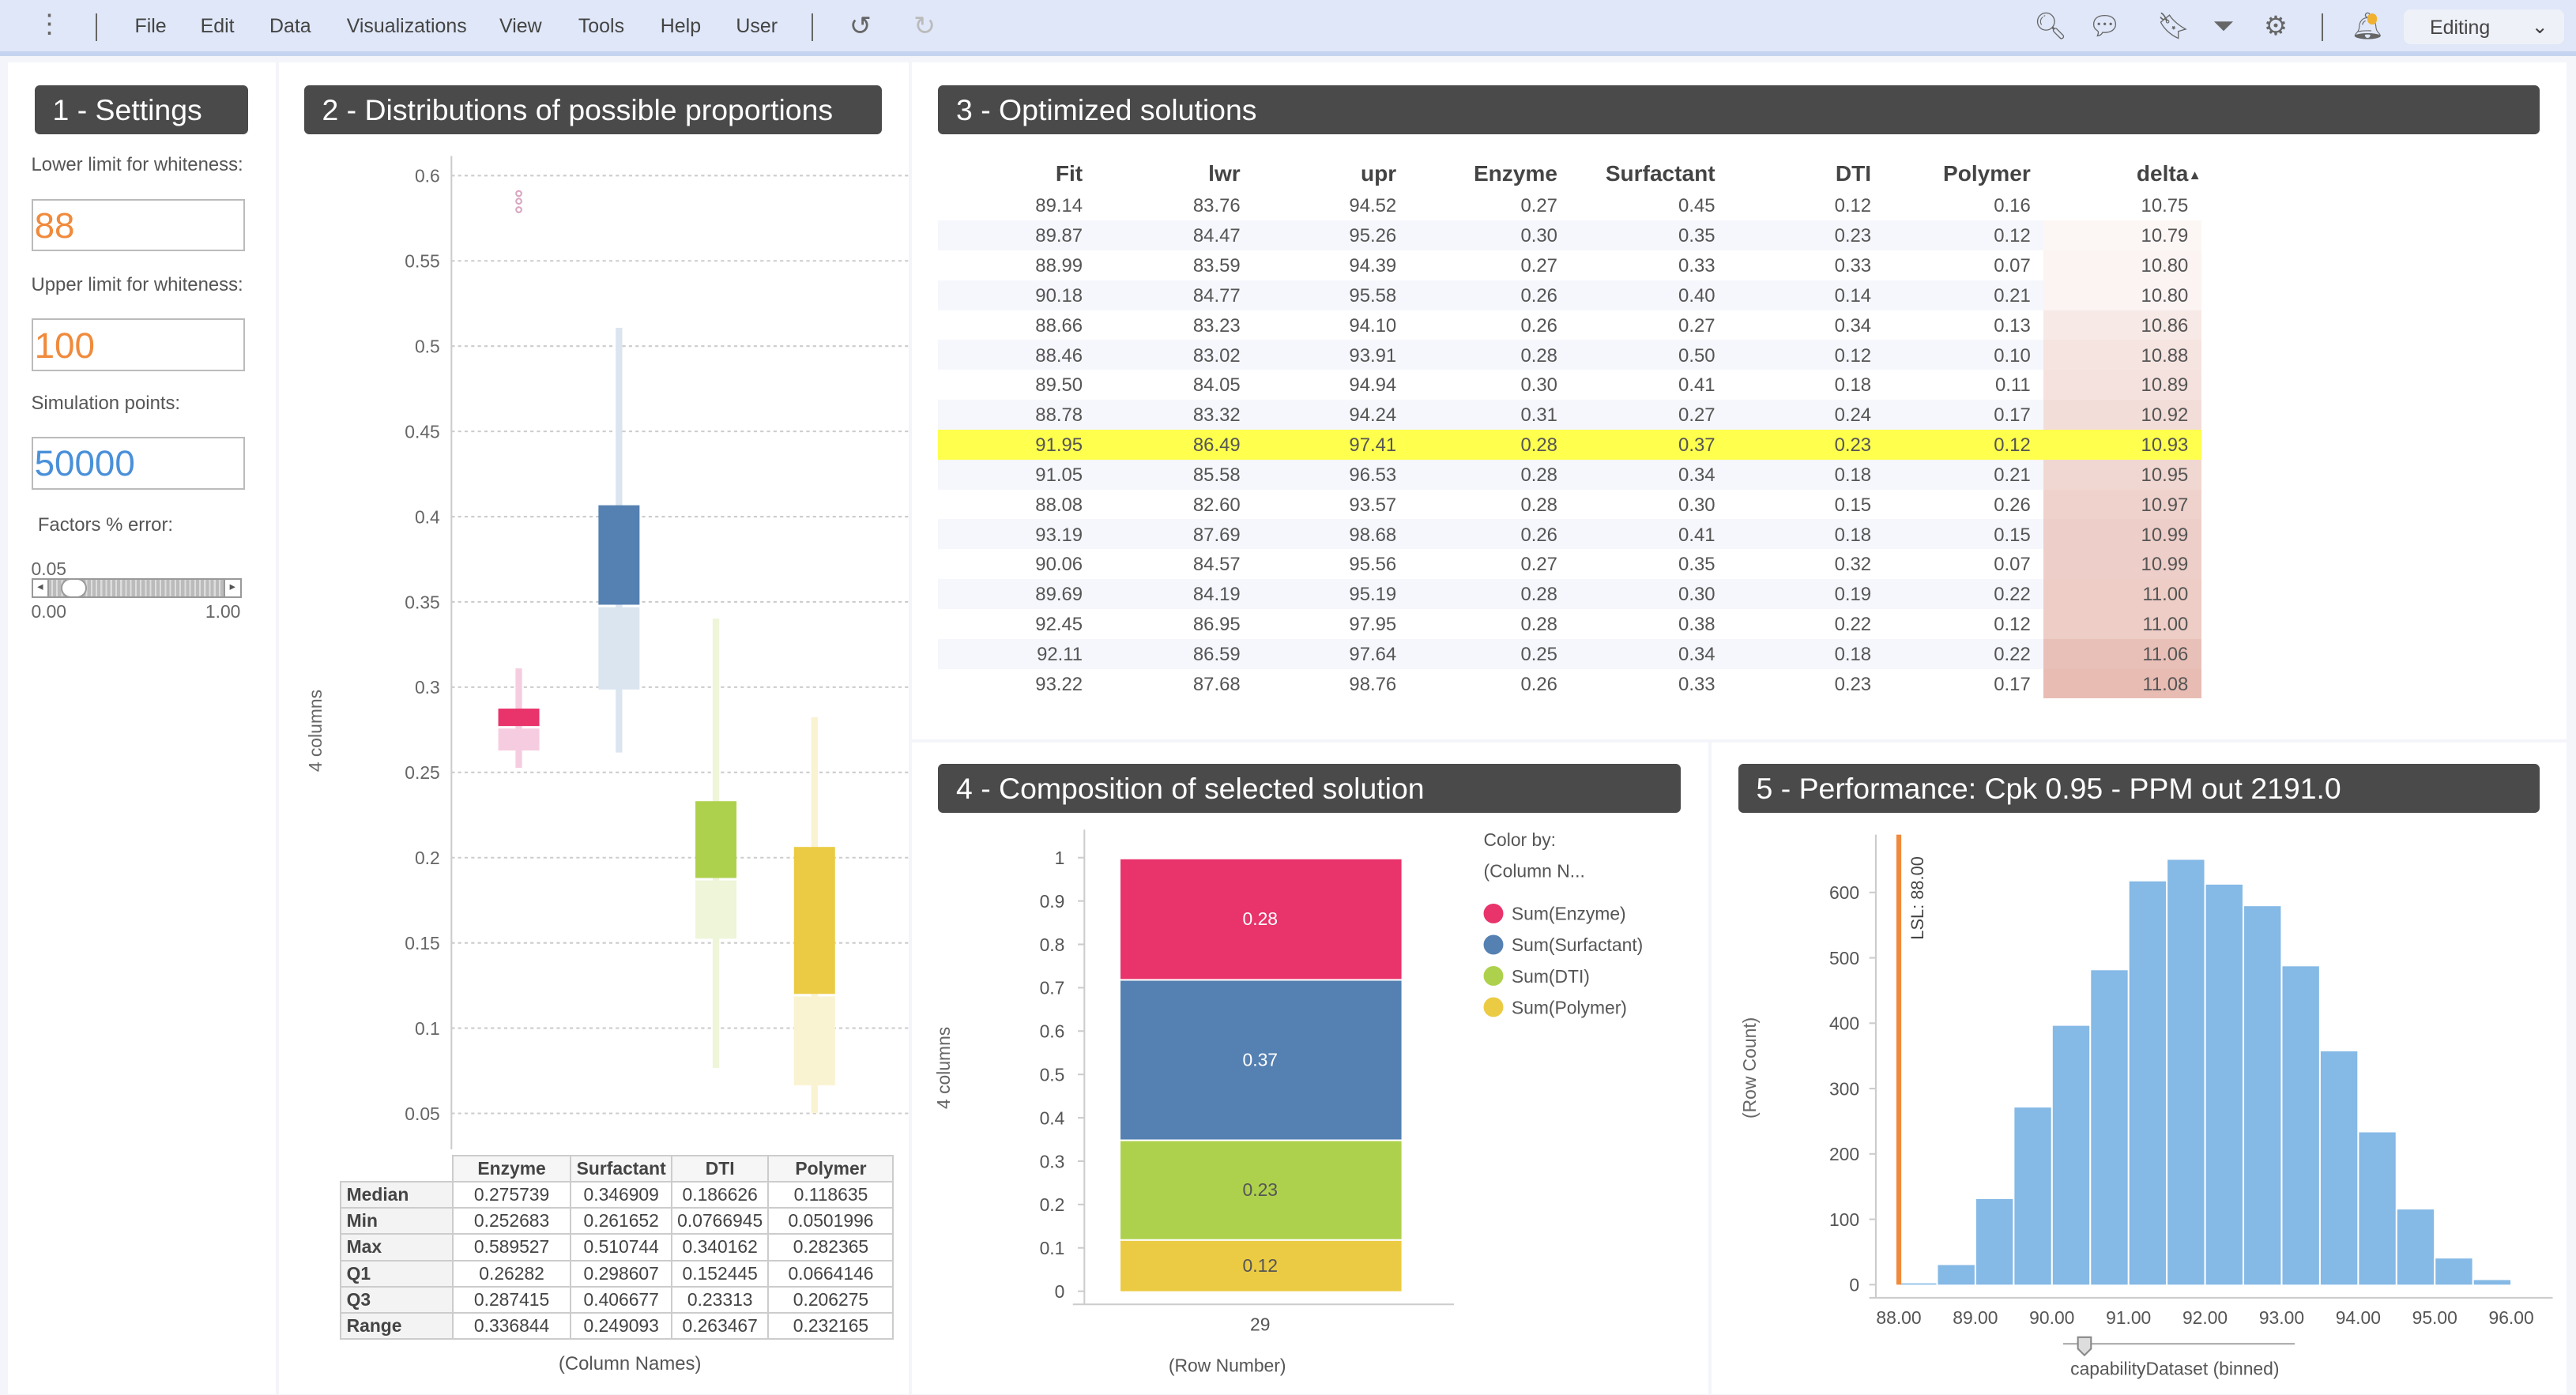 The width and height of the screenshot is (2576, 1395). Describe the element at coordinates (2012, 355) in the screenshot. I see `cell-polymer: 0.10` at that location.